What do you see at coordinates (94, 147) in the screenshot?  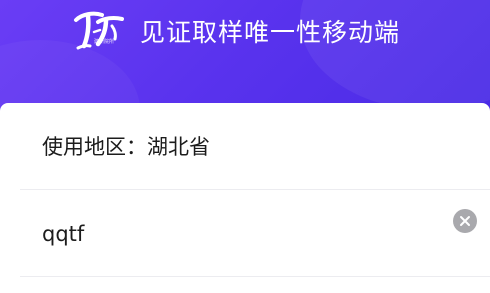 I see `region-label: 使用地区：` at bounding box center [94, 147].